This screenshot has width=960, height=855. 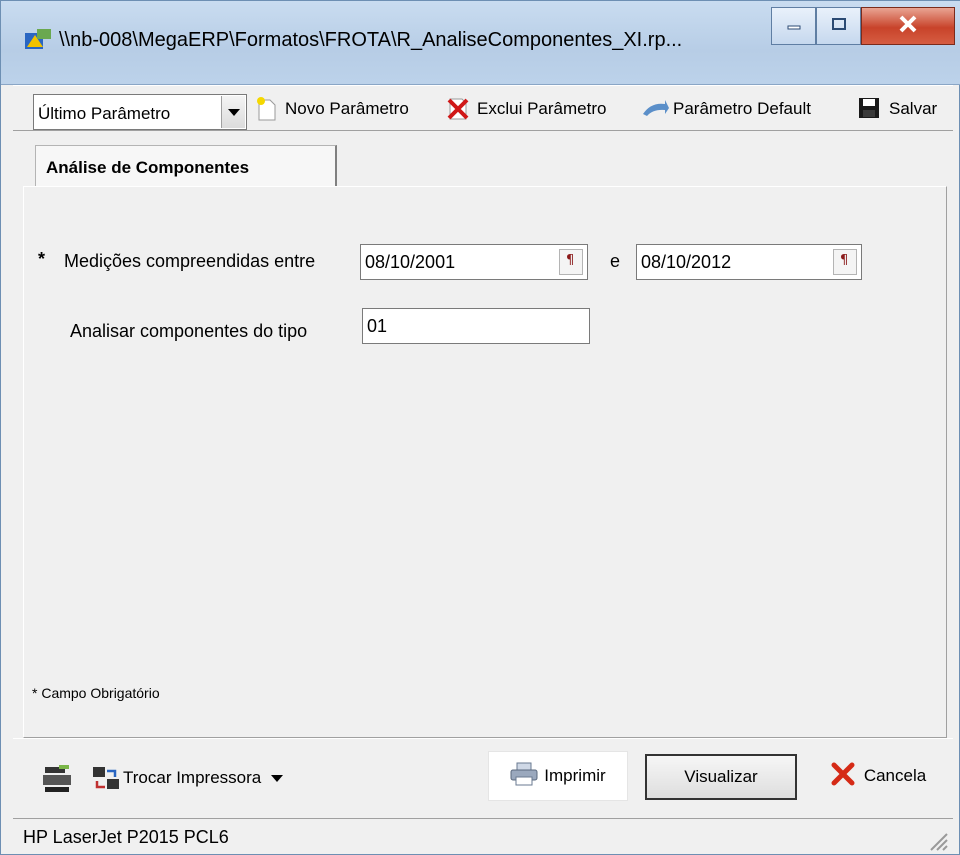 What do you see at coordinates (542, 108) in the screenshot?
I see `exclui-parametro-label: Exclui Parâmetro` at bounding box center [542, 108].